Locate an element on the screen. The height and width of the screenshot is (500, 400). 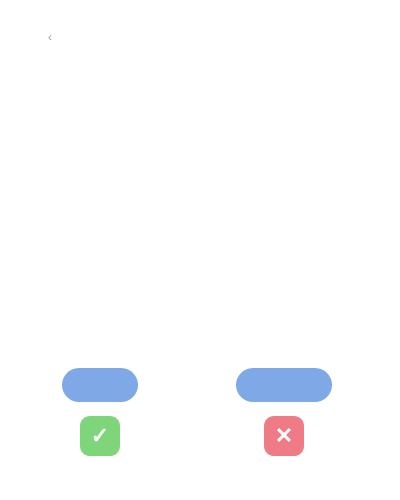
back-link: ‹ is located at coordinates (202, 37).